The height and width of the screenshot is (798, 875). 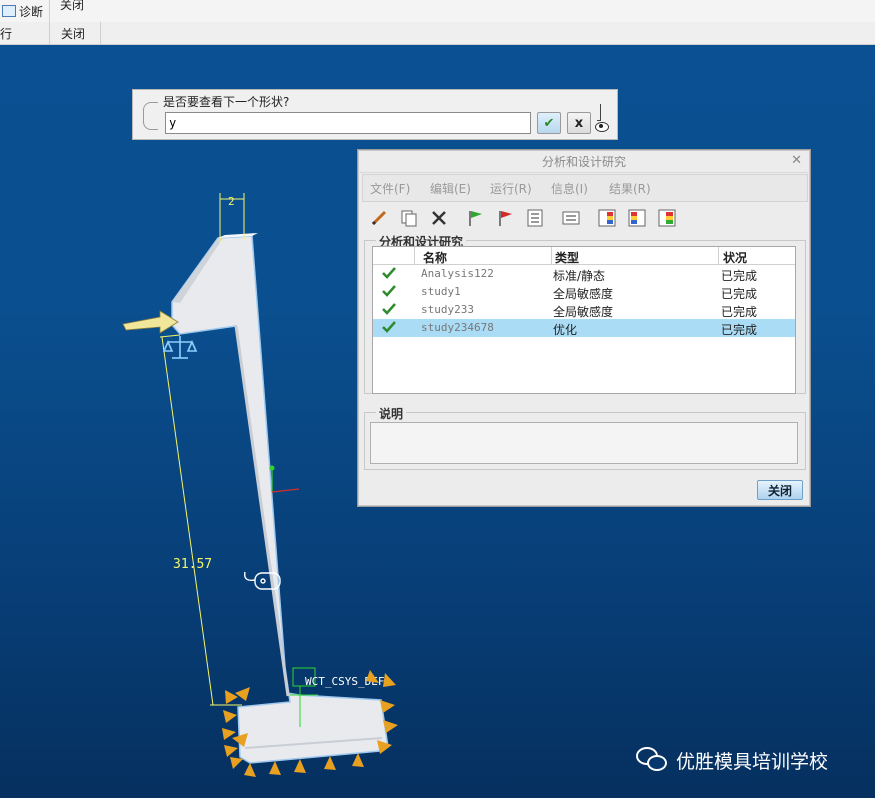 What do you see at coordinates (231, 201) in the screenshot?
I see `dimension-top-value: 2` at bounding box center [231, 201].